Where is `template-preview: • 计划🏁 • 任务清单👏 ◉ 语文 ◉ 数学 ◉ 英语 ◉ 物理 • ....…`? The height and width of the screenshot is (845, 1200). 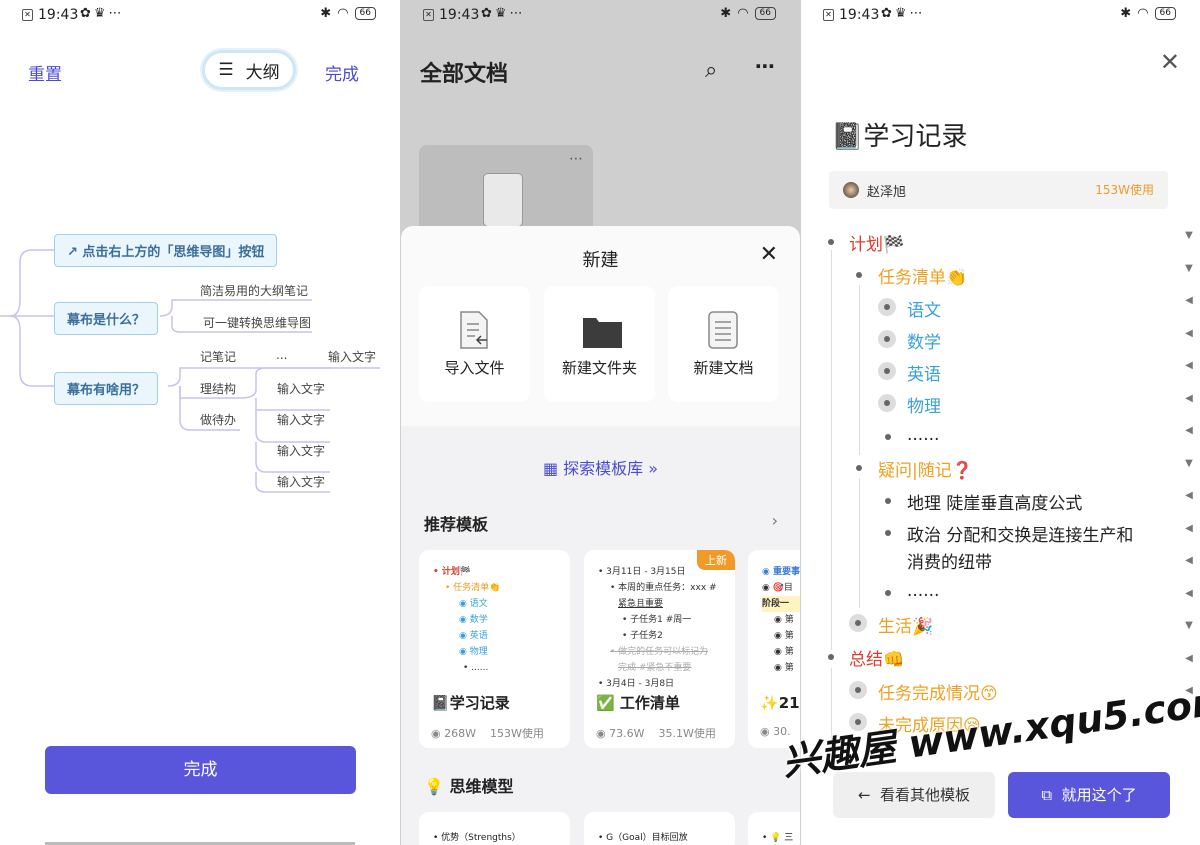
template-preview: • 计划🏁 • 任务清单👏 ◉ 语文 ◉ 数学 ◉ 英语 ◉ 物理 • ....… is located at coordinates (467, 620).